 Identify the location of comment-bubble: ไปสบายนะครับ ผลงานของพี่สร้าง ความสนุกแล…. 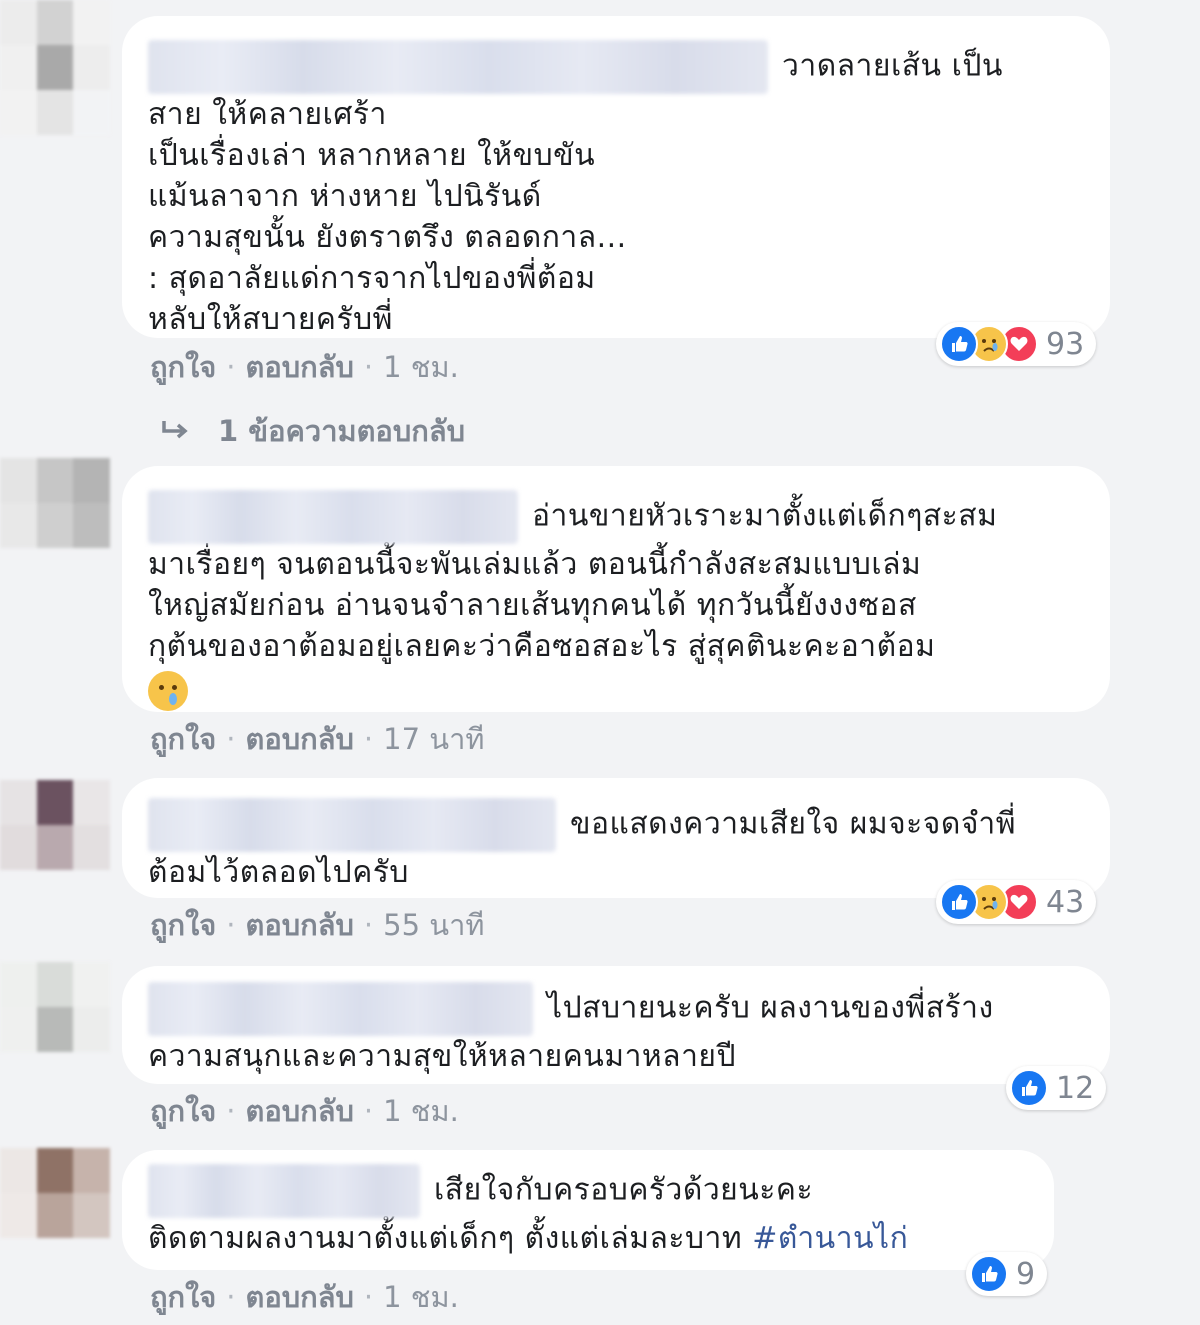
(616, 1025).